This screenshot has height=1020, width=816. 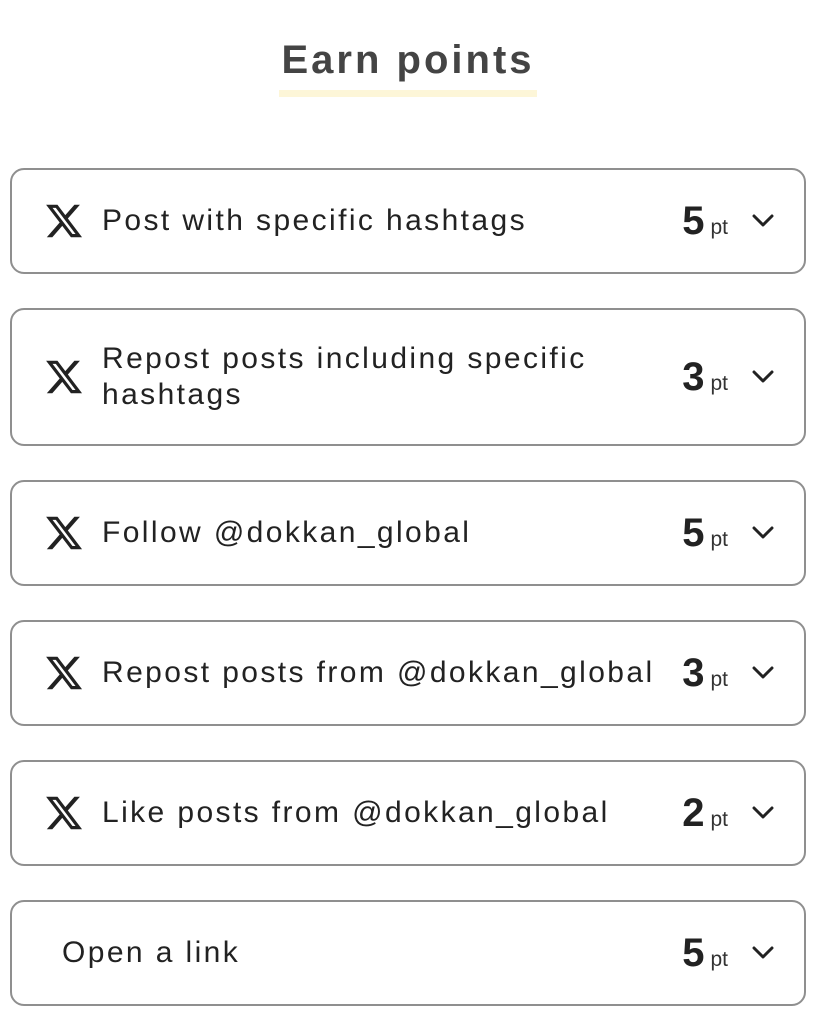 I want to click on task-card-like: Like posts from @dokkan_global 2 pt, so click(x=408, y=813).